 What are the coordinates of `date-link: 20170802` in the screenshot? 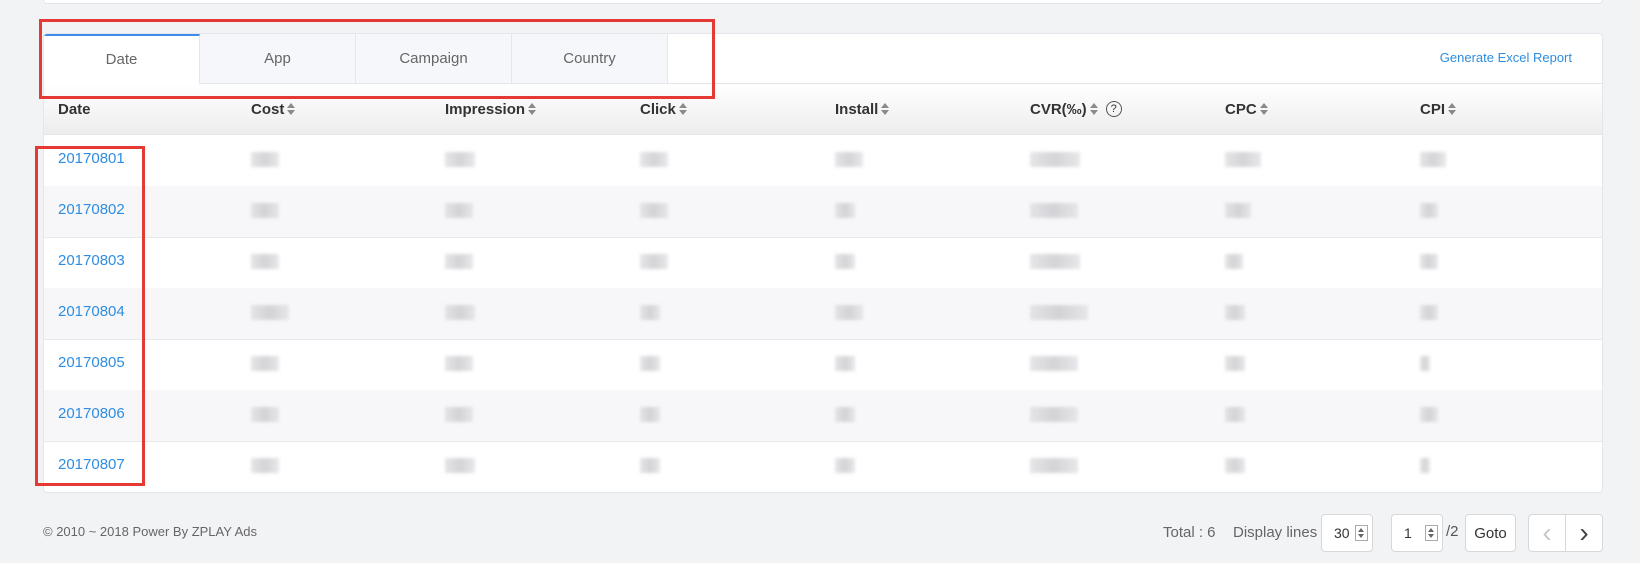 It's located at (91, 209).